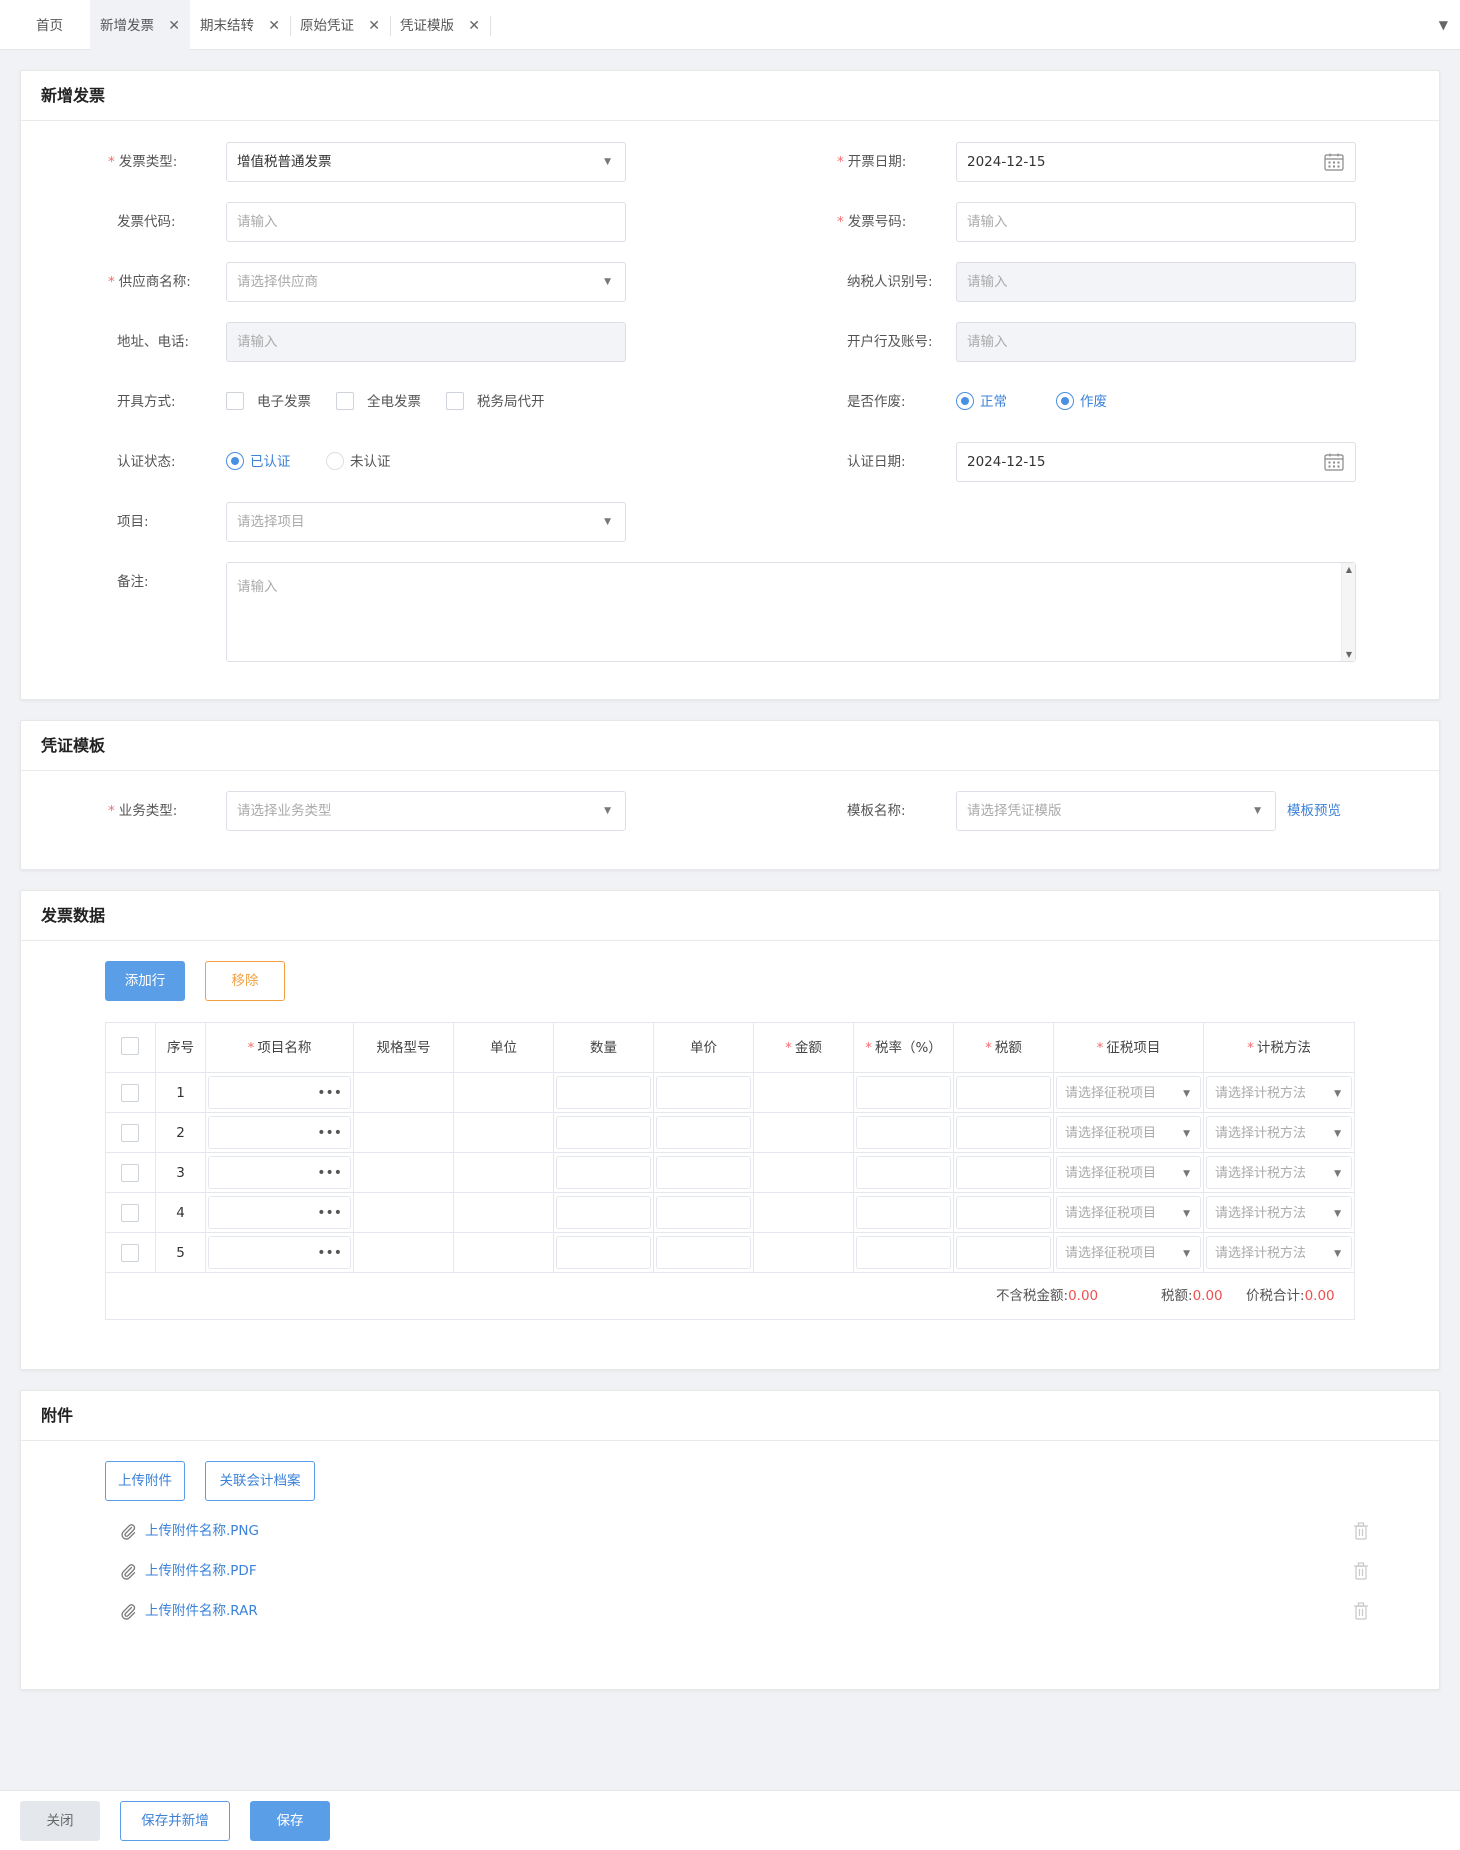  Describe the element at coordinates (145, 1481) in the screenshot. I see `upload-attachment-button: 上传附件` at that location.